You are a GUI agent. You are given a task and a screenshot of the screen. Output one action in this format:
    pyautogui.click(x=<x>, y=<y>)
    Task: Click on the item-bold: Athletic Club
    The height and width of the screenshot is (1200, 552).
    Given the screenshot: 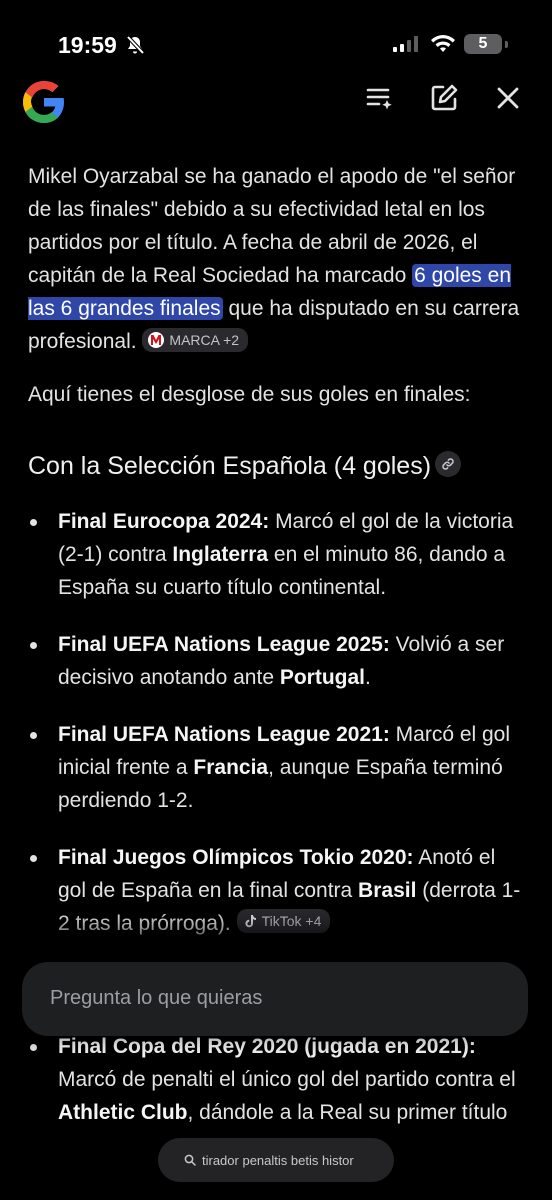 What is the action you would take?
    pyautogui.click(x=123, y=1112)
    